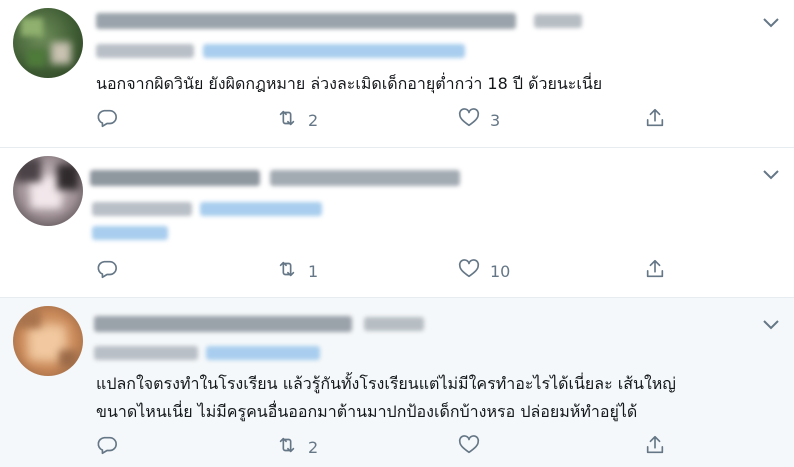  I want to click on tweet-actions: 2, so click(386, 447).